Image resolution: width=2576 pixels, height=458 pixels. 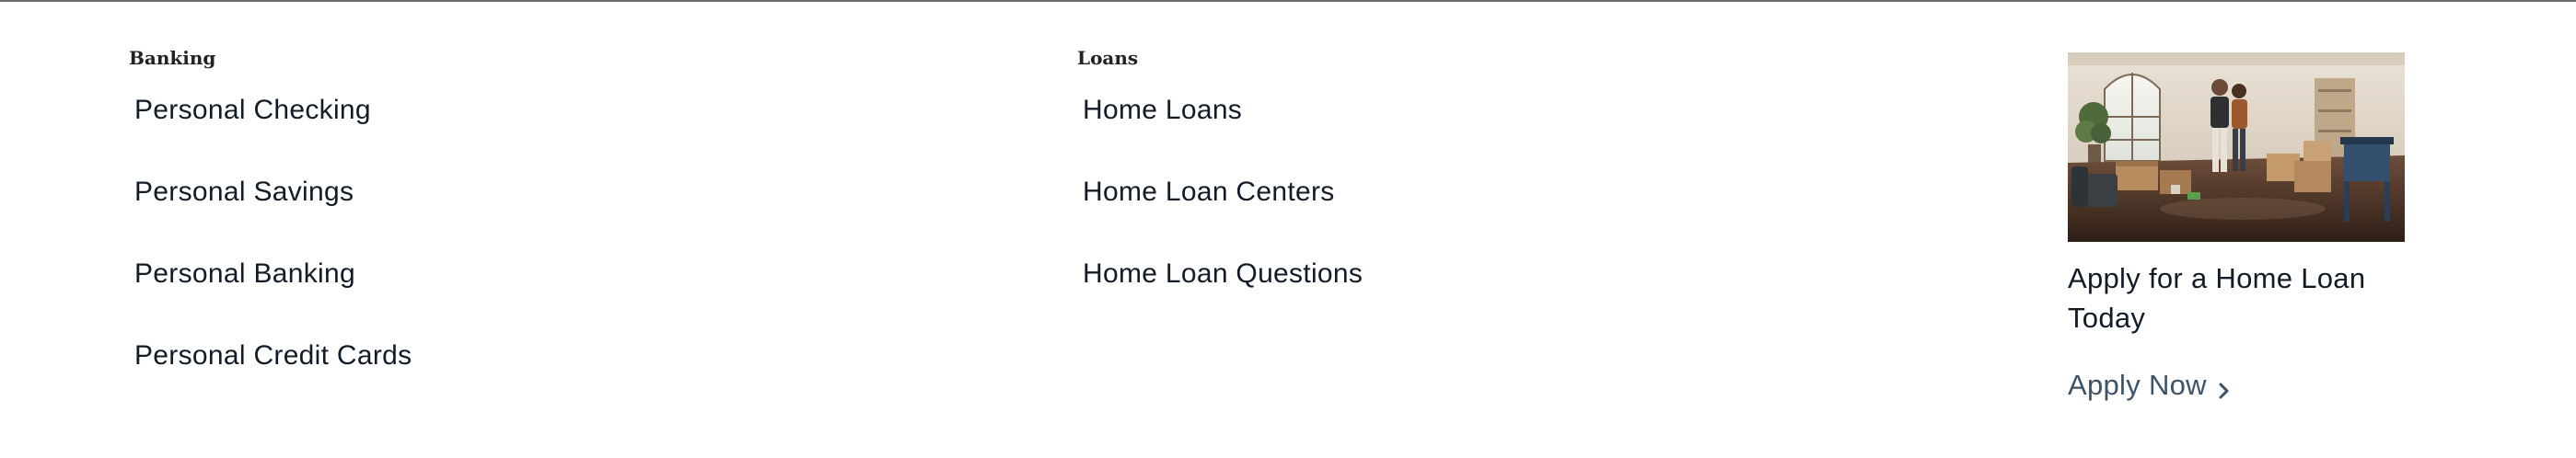 I want to click on list-item: Personal Checking, so click(x=270, y=131).